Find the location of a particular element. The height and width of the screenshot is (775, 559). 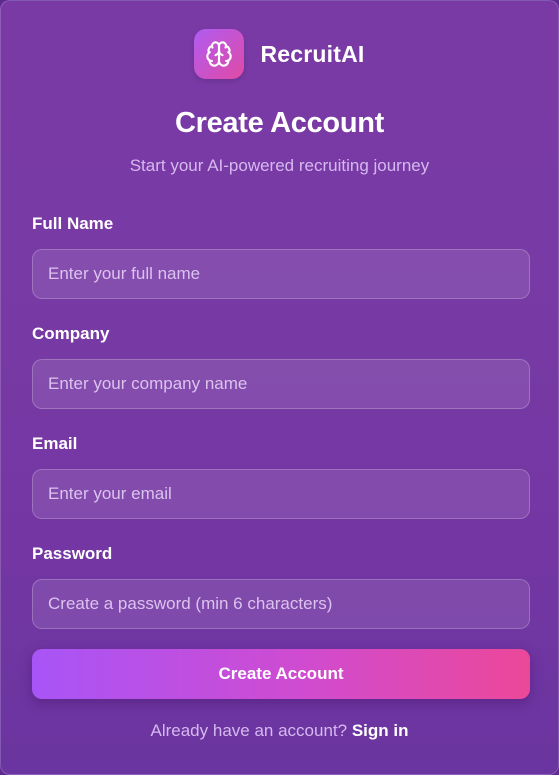

create-account-button: Create Account is located at coordinates (281, 674).